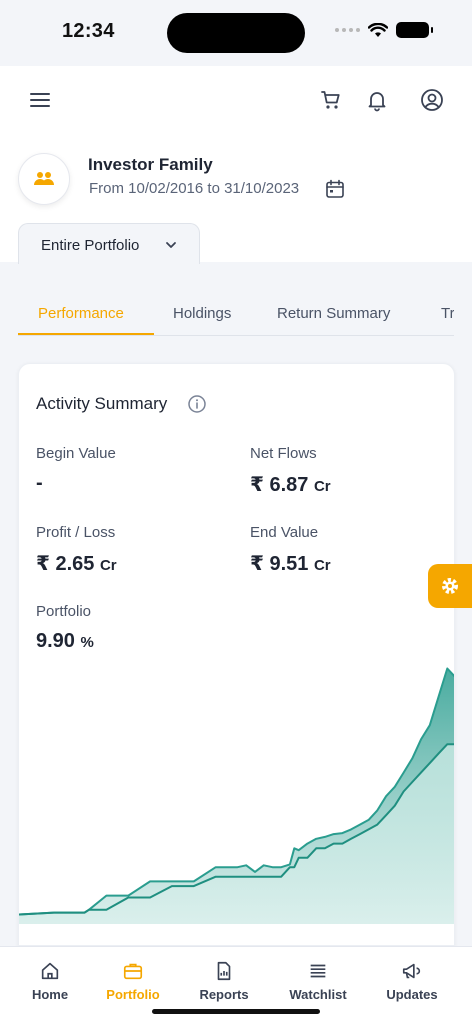 The width and height of the screenshot is (472, 1024). I want to click on battery-icon, so click(414, 30).